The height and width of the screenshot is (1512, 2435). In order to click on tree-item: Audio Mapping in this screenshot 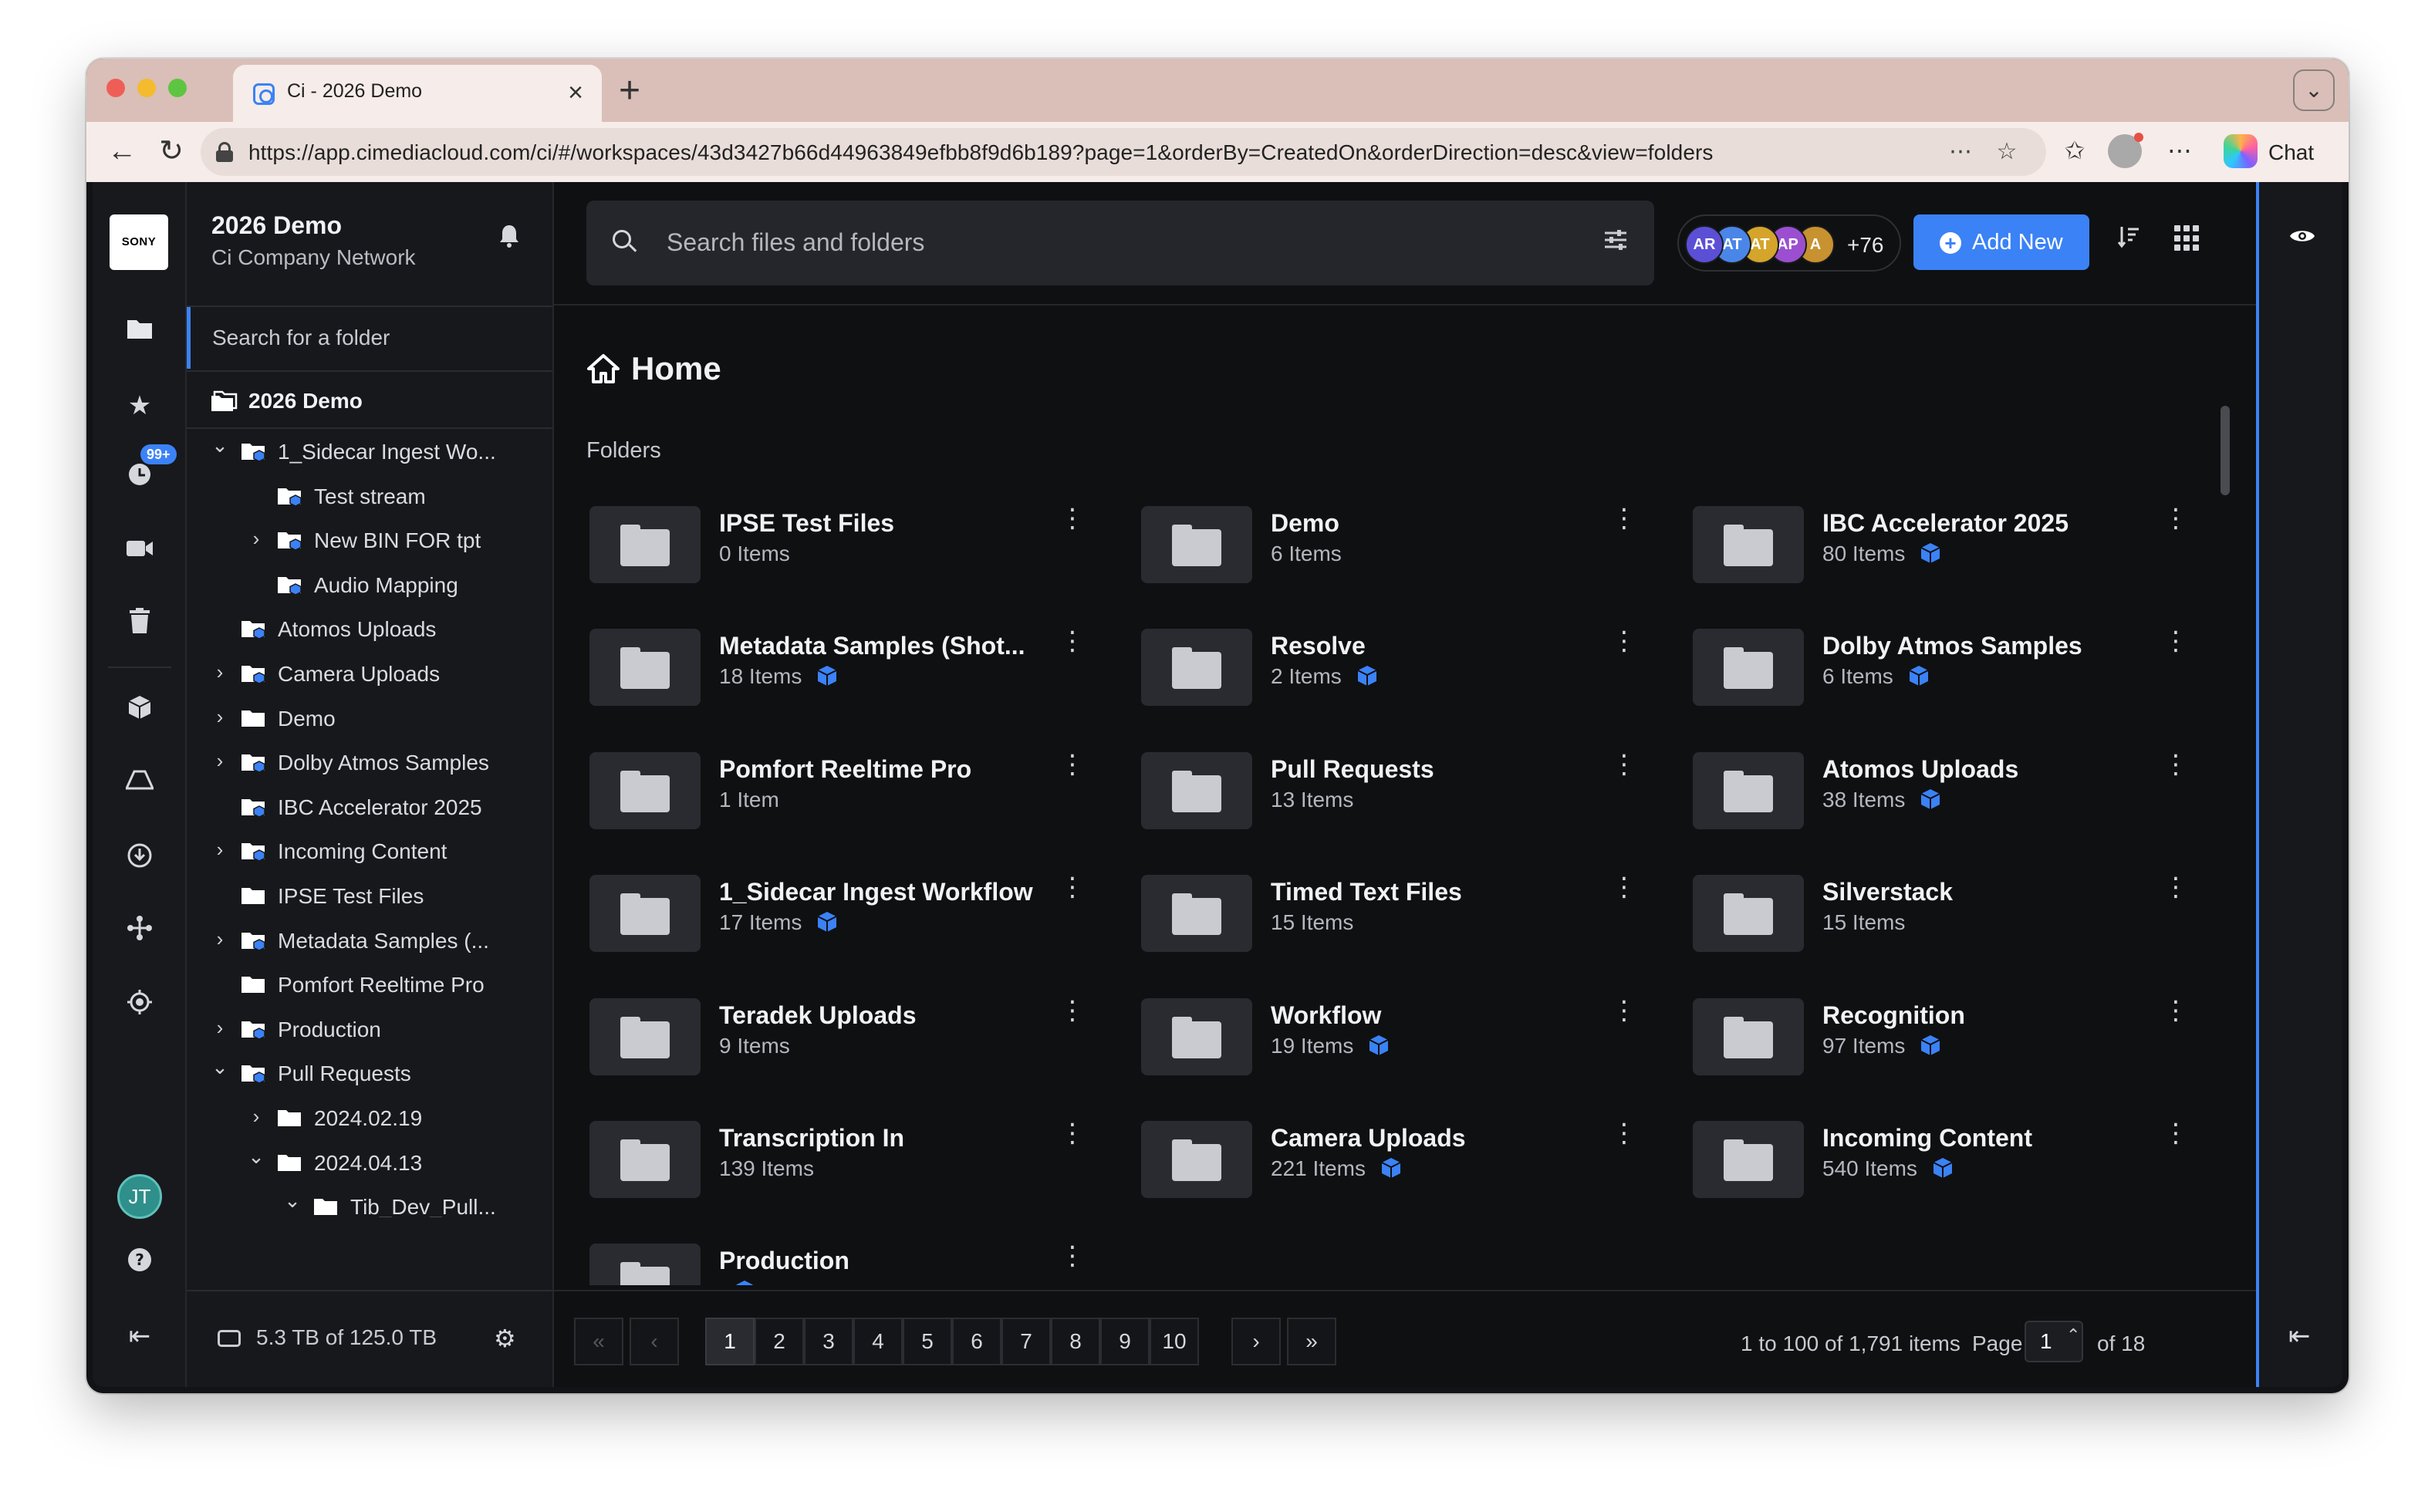, I will do `click(368, 586)`.